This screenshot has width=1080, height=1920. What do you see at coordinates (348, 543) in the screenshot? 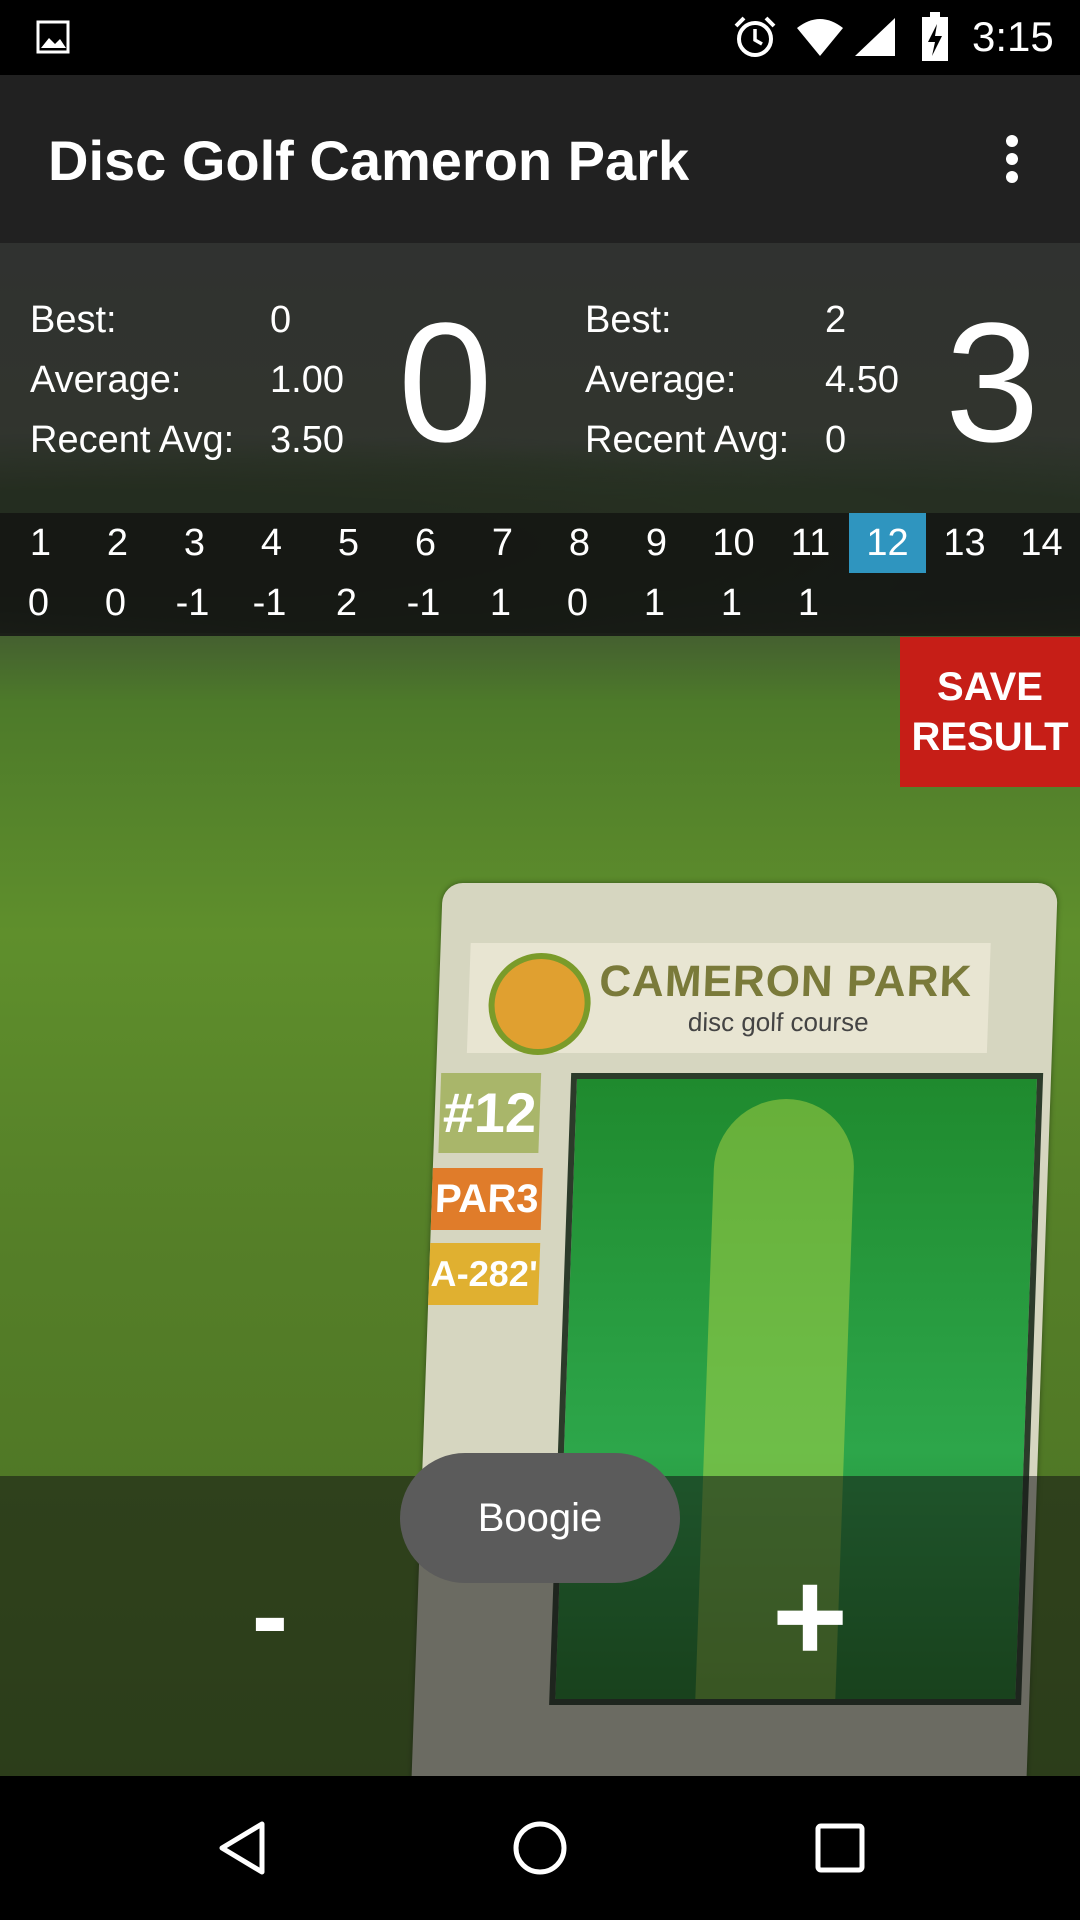
I see `hole-5: 5` at bounding box center [348, 543].